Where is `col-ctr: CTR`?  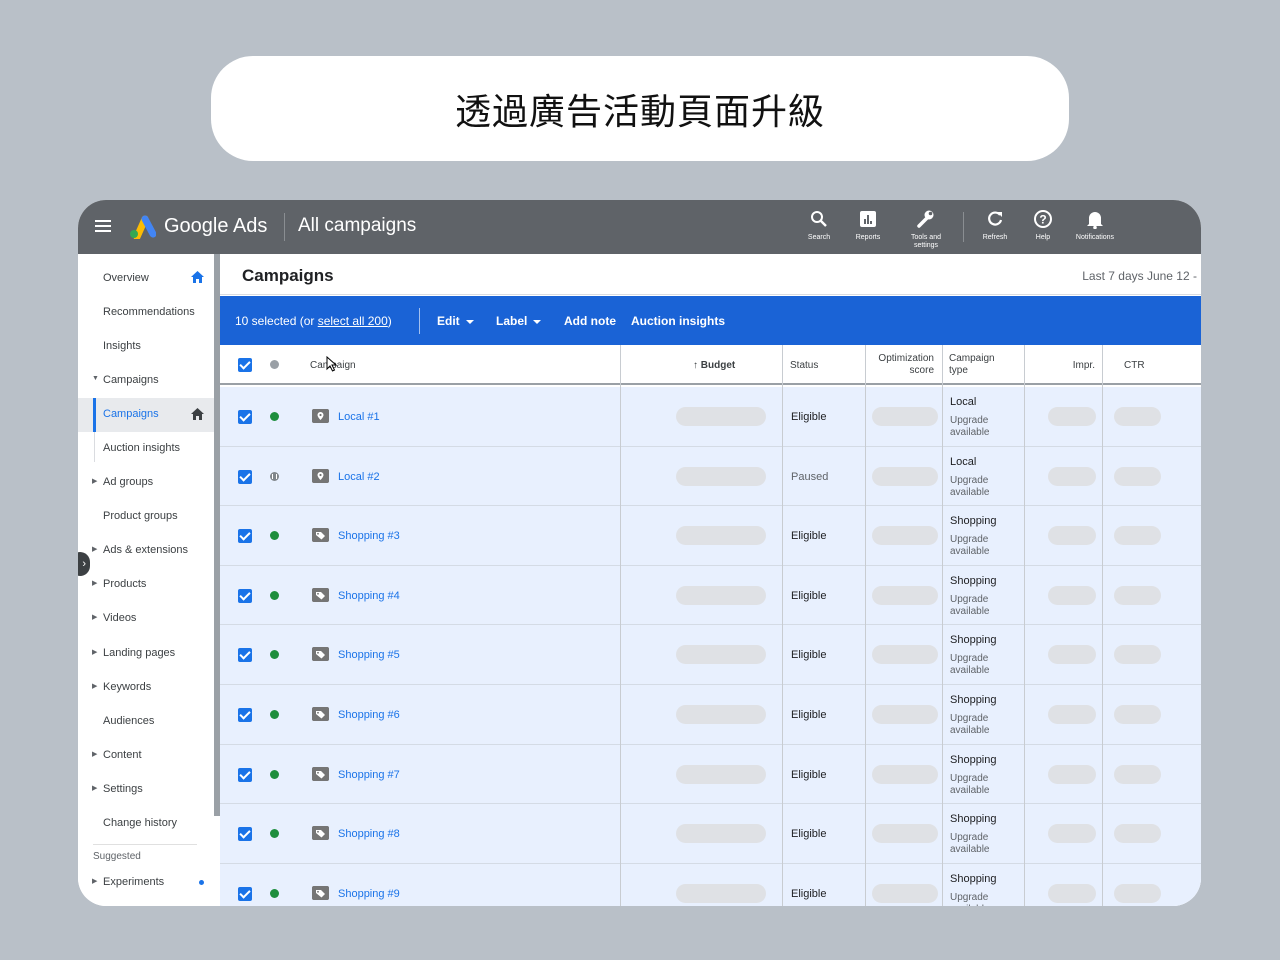 col-ctr: CTR is located at coordinates (1134, 365).